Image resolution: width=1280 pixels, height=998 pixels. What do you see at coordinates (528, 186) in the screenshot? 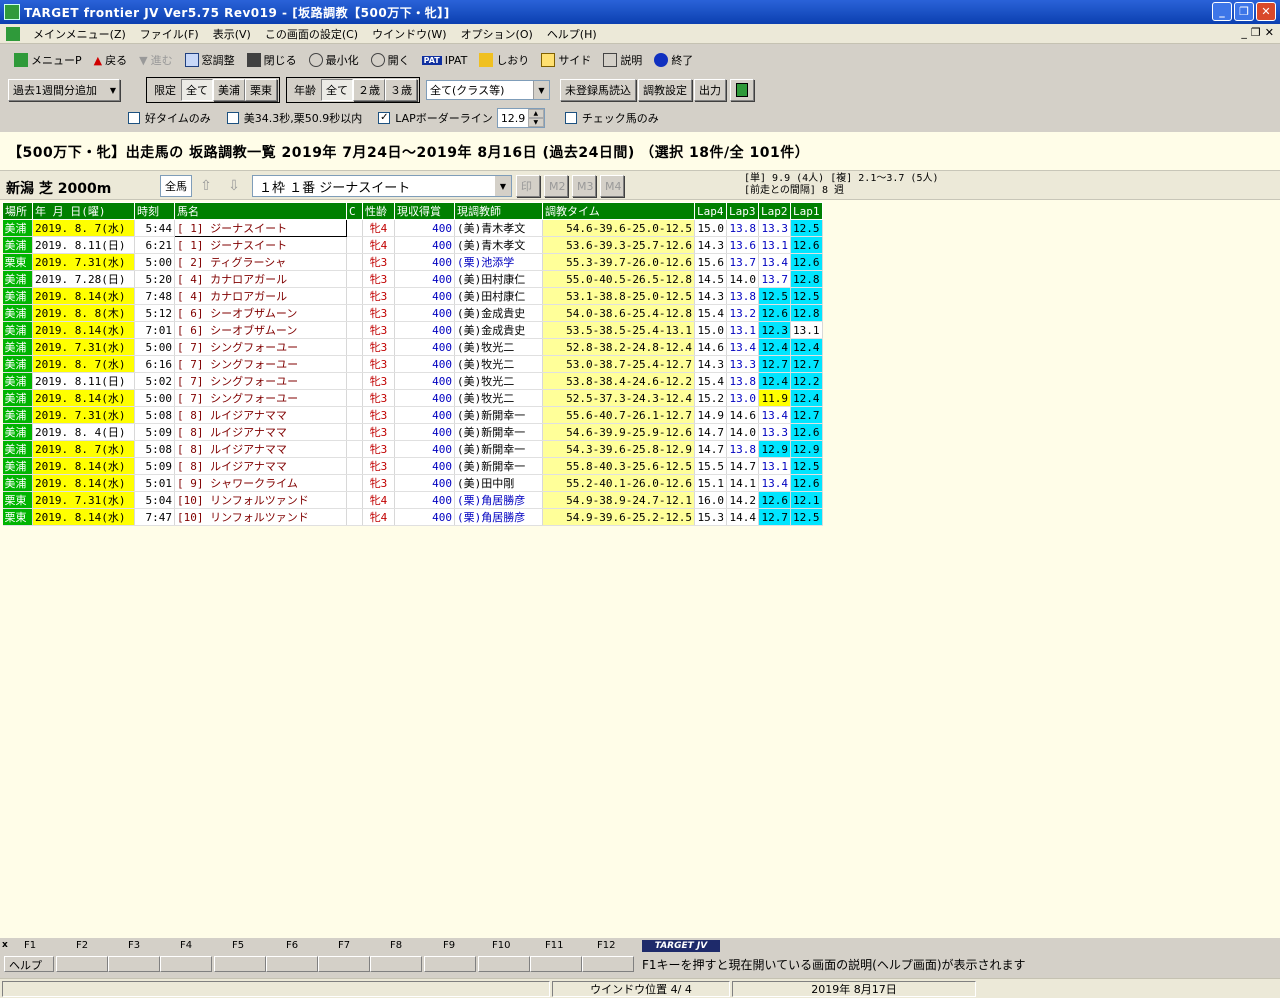
I see `mark-button: 印` at bounding box center [528, 186].